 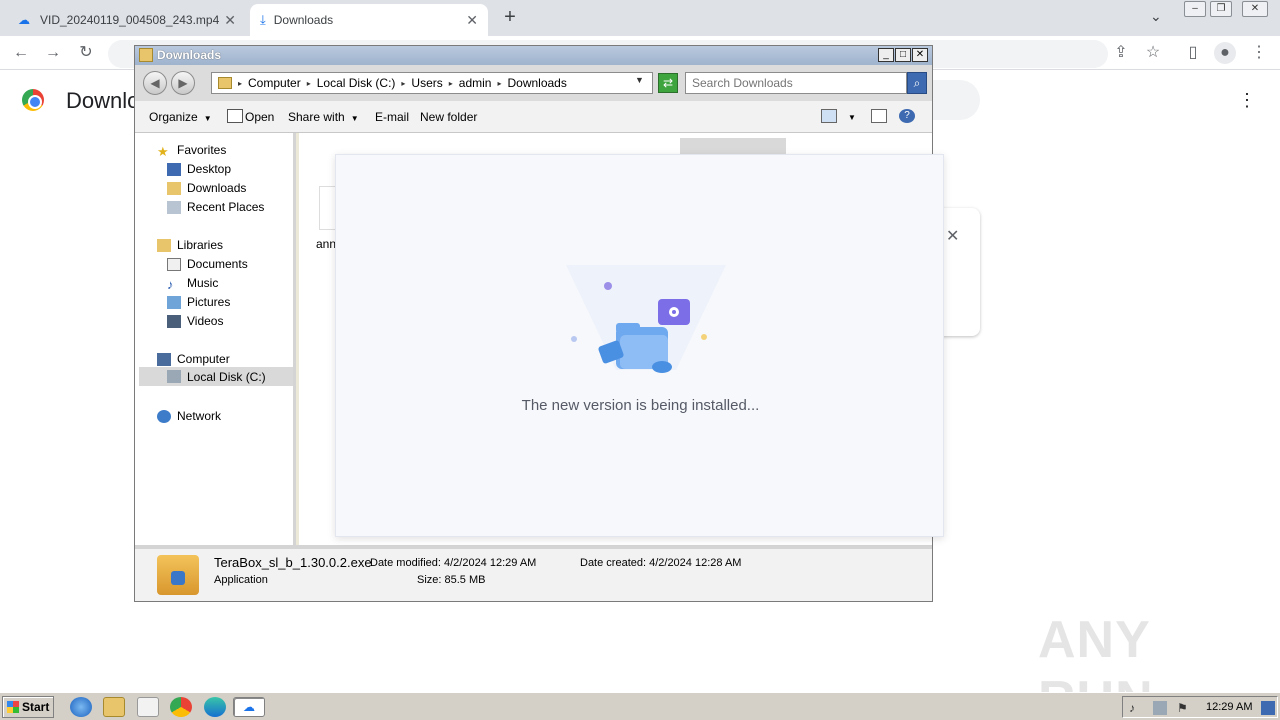 I want to click on share-with-button: Share with ▼, so click(x=323, y=117).